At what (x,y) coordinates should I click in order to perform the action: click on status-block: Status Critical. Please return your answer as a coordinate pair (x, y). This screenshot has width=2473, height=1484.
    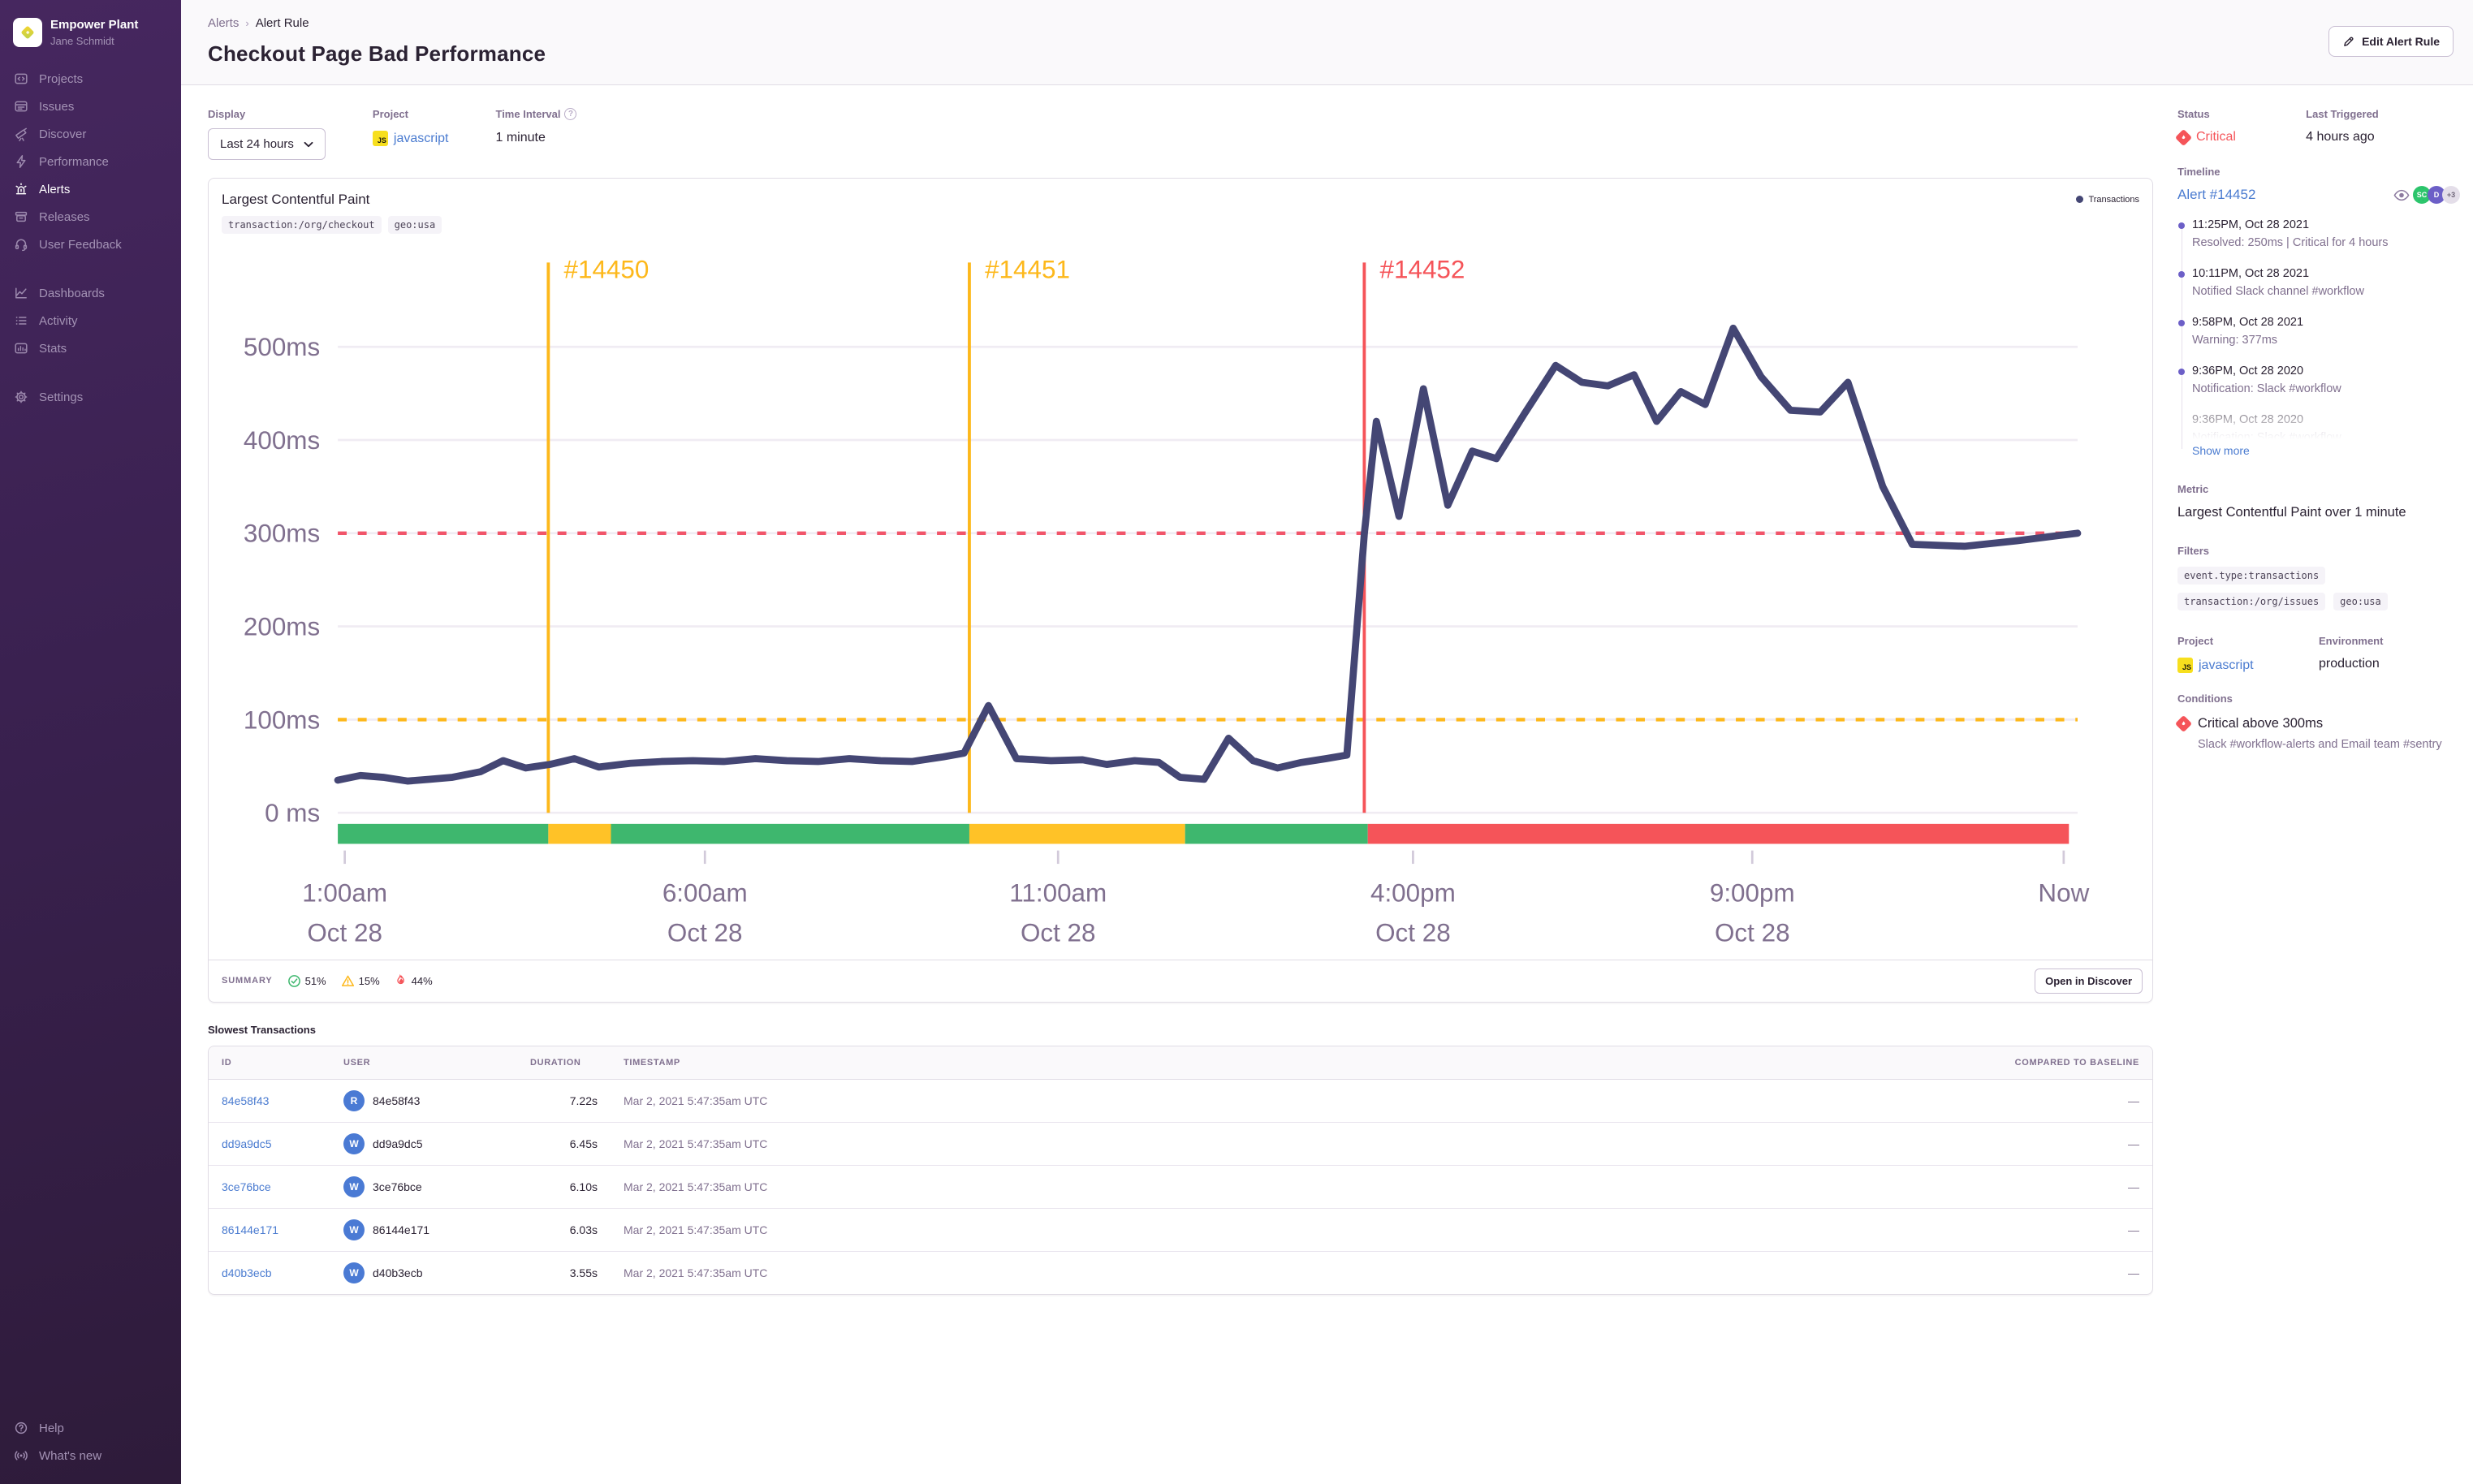
    Looking at the image, I should click on (2240, 127).